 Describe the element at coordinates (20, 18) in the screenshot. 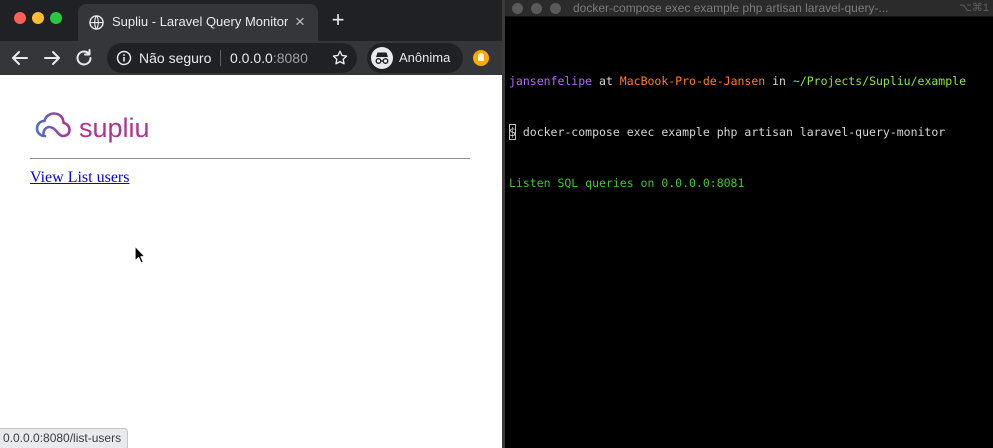

I see `close-window-button` at that location.